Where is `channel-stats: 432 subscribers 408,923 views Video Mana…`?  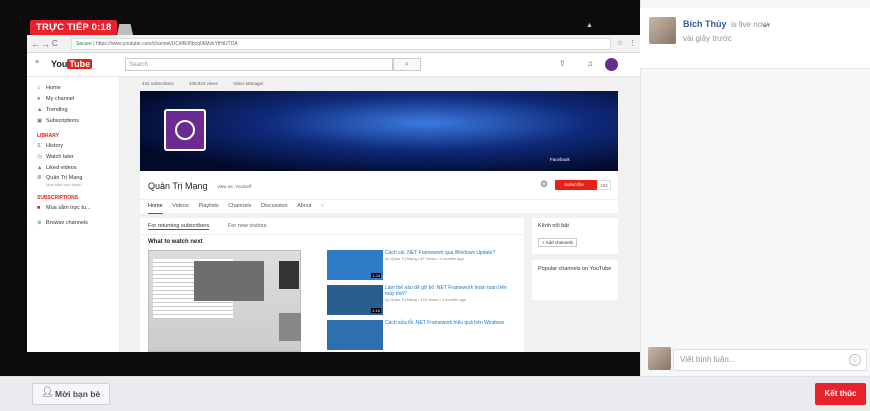 channel-stats: 432 subscribers 408,923 views Video Mana… is located at coordinates (372, 86).